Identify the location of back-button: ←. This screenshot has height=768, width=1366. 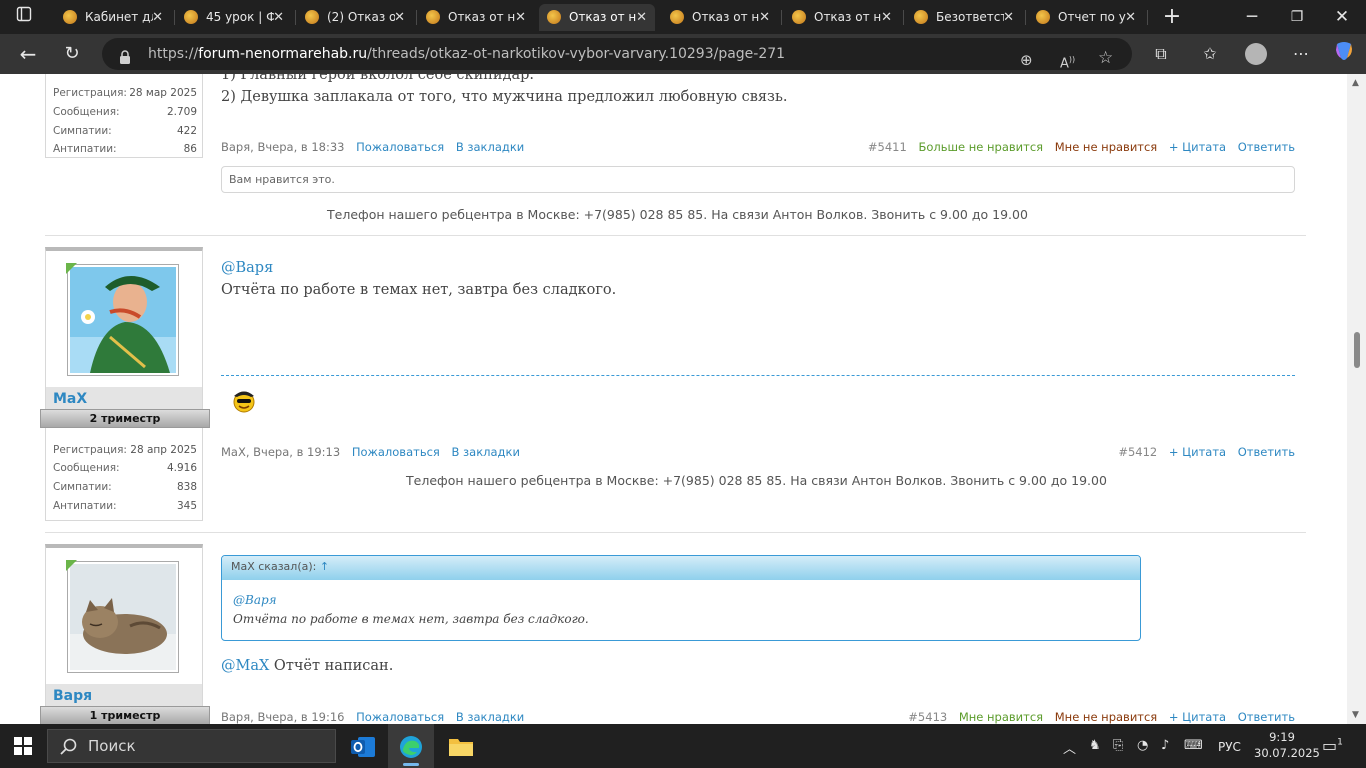
(28, 54).